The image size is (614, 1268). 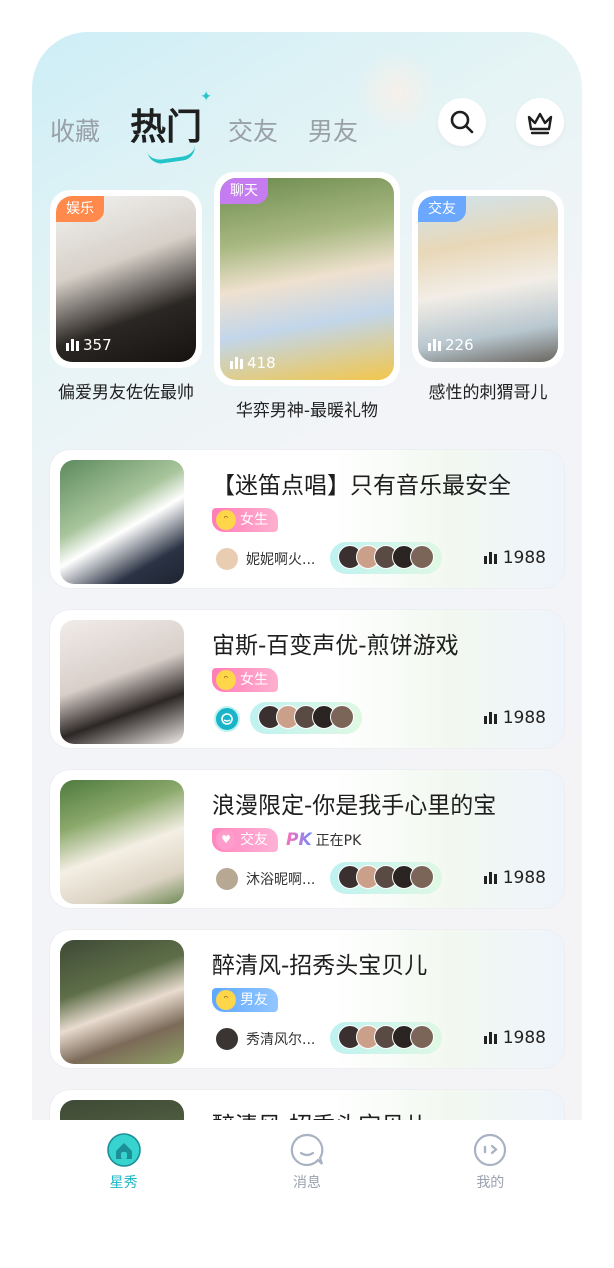 What do you see at coordinates (307, 1150) in the screenshot?
I see `message-icon` at bounding box center [307, 1150].